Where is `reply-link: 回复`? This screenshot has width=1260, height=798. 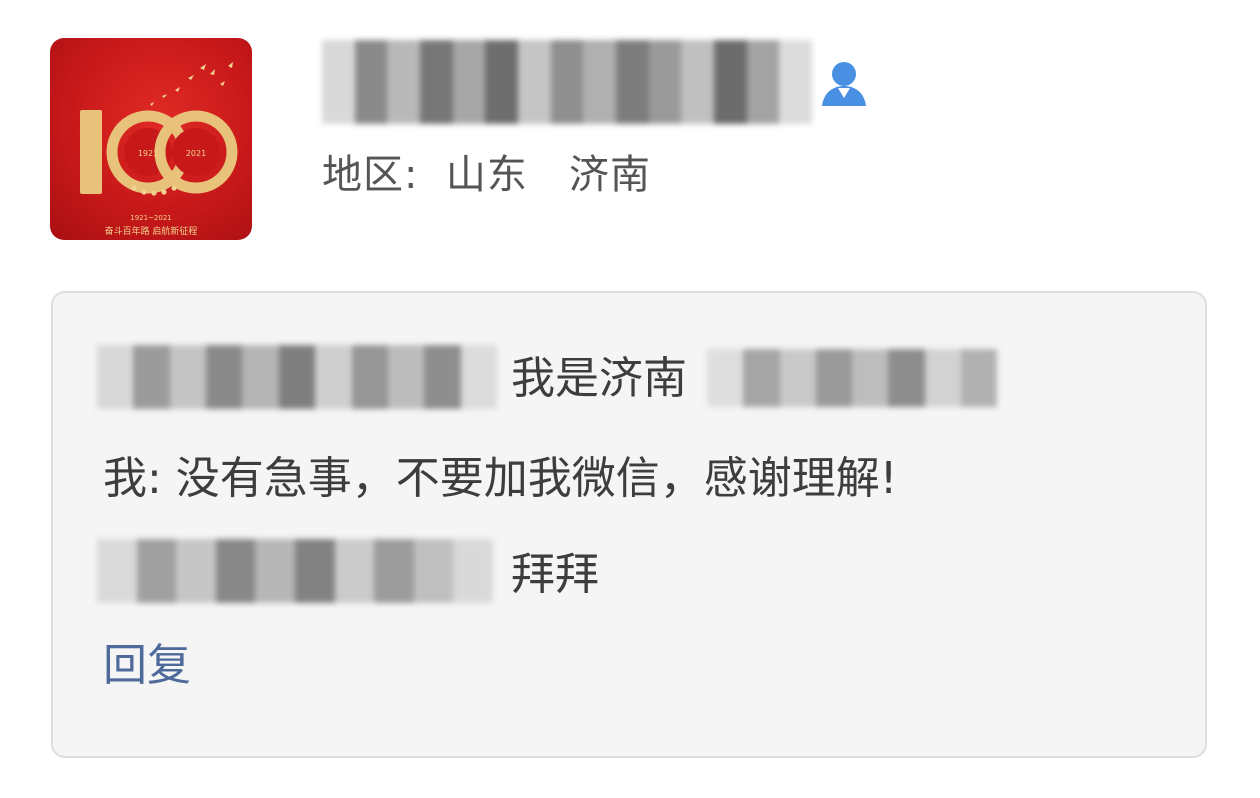
reply-link: 回复 is located at coordinates (147, 666).